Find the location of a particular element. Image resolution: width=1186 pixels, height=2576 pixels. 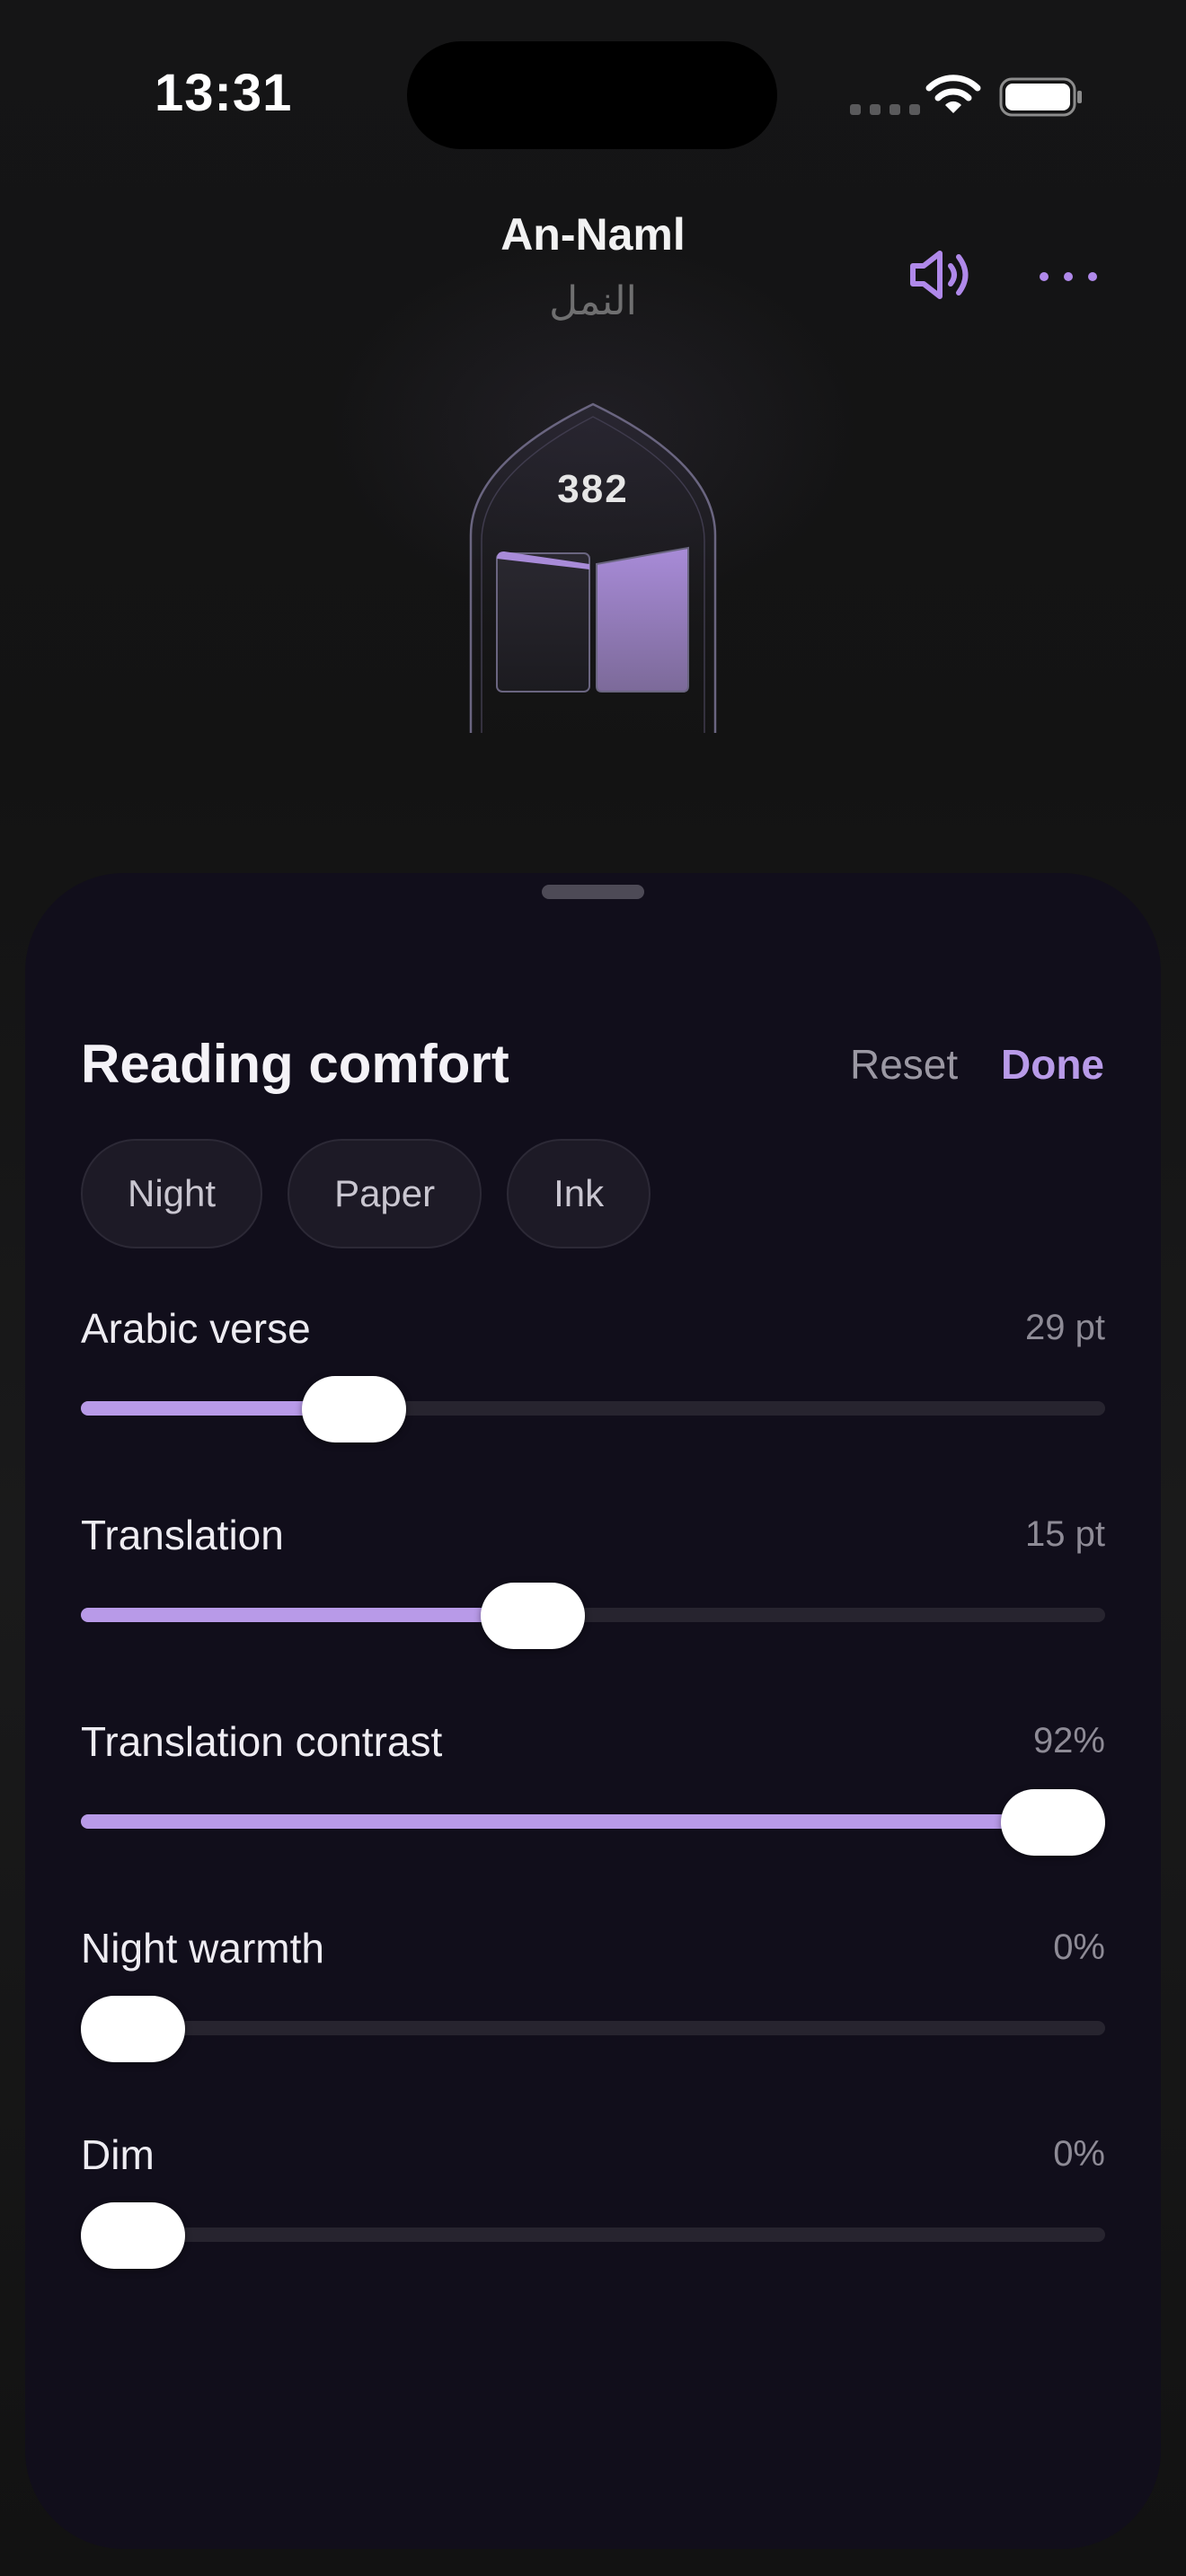

speaker-icon is located at coordinates (942, 275).